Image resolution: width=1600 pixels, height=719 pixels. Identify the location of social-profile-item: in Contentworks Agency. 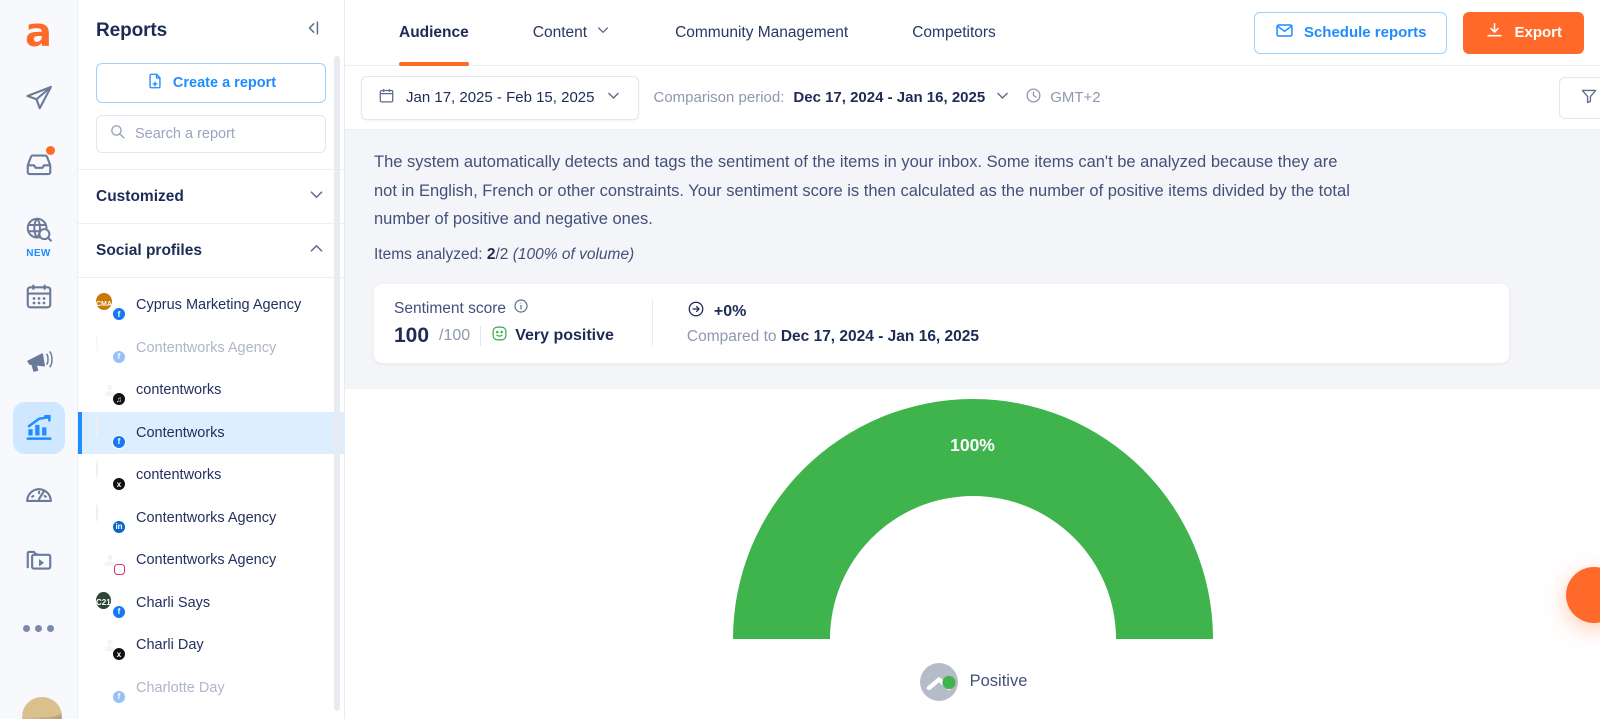
(211, 518).